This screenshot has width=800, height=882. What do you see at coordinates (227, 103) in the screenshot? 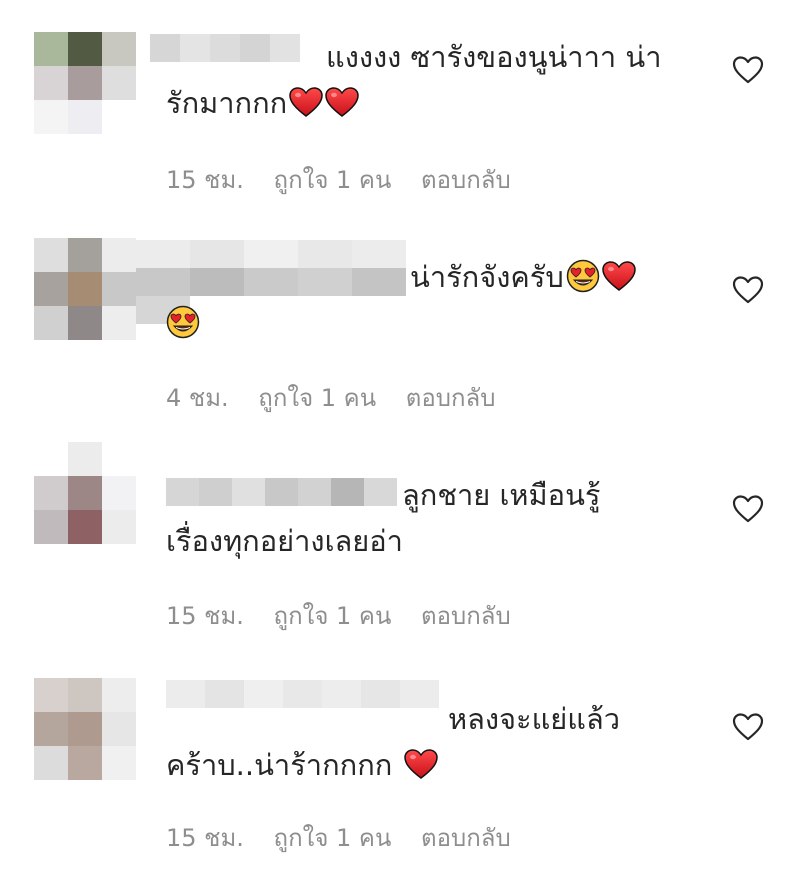
I see `comment-text-line2: รักมากกก` at bounding box center [227, 103].